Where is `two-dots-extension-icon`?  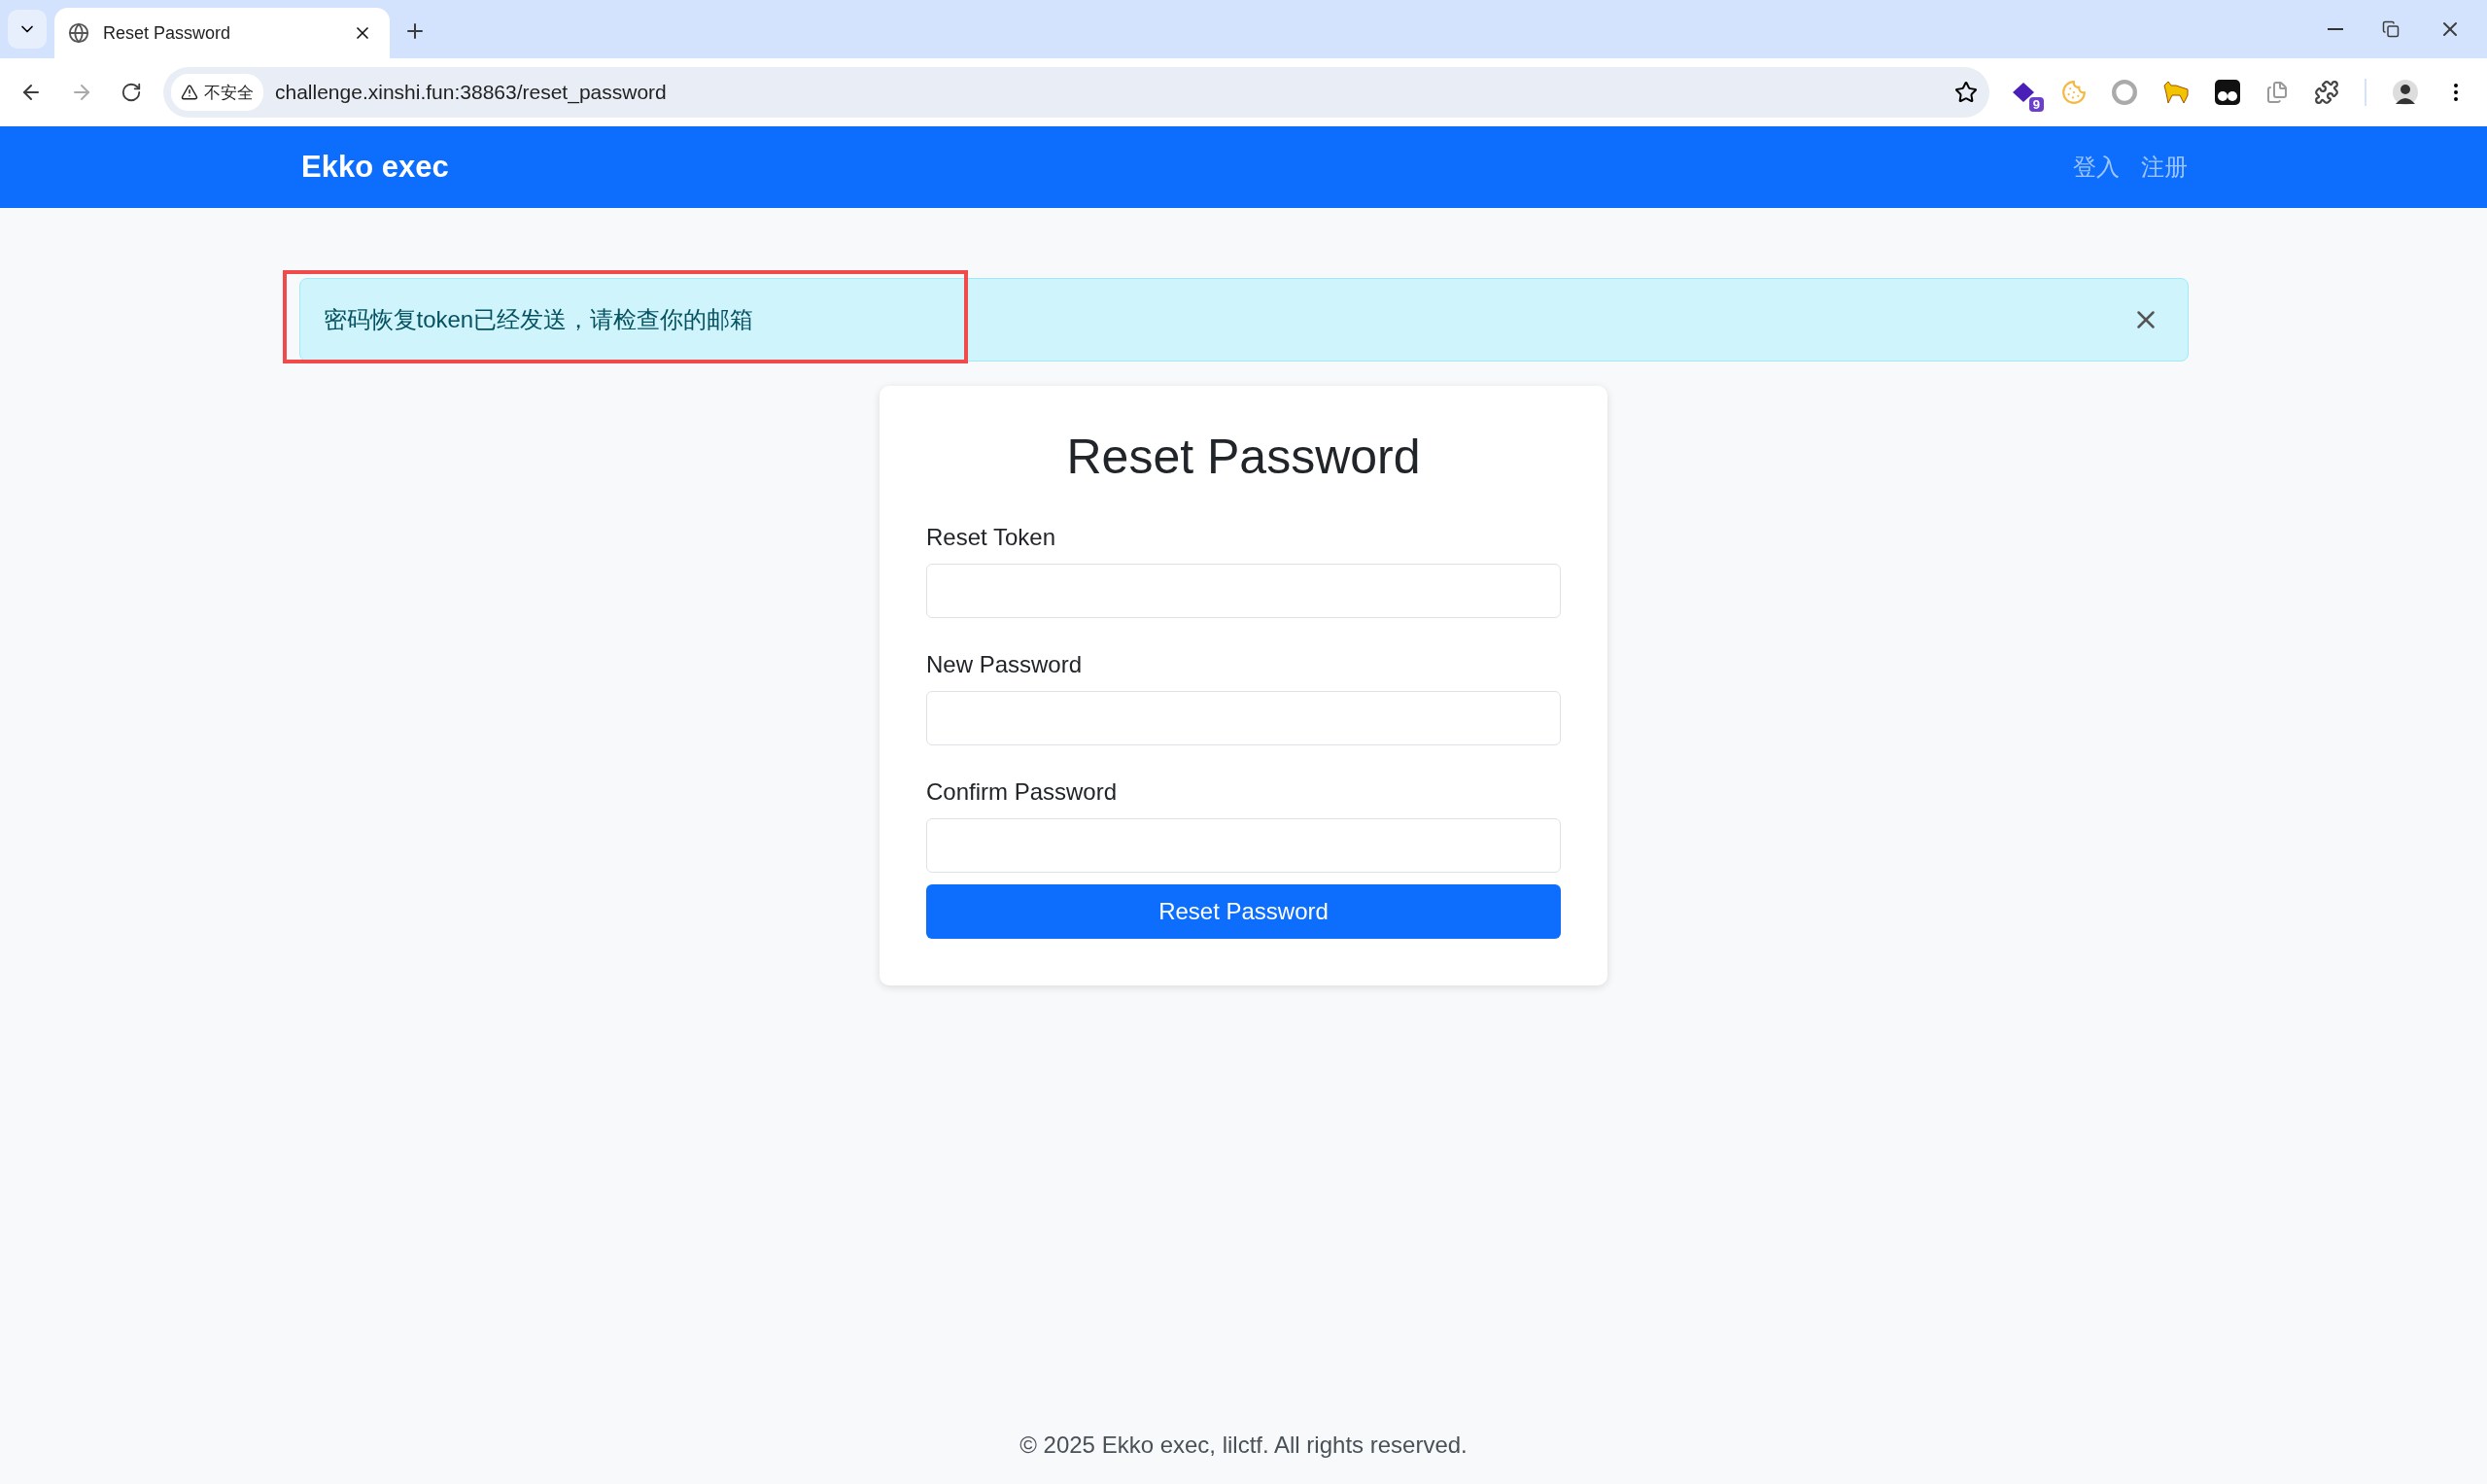
two-dots-extension-icon is located at coordinates (2227, 92).